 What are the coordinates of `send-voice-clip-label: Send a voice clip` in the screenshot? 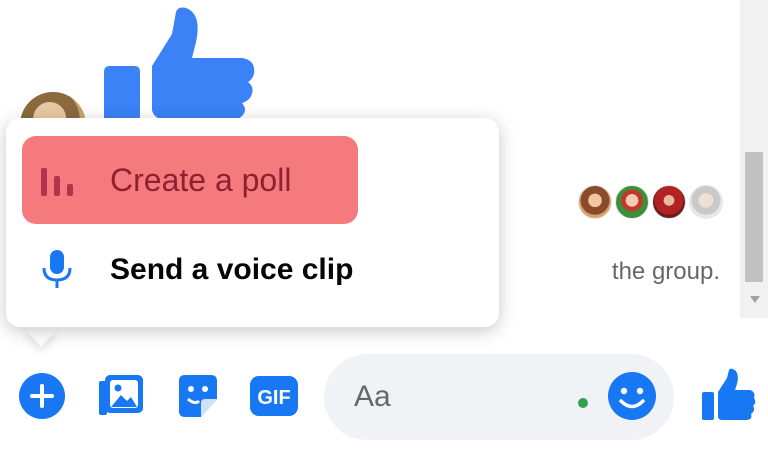 It's located at (232, 269).